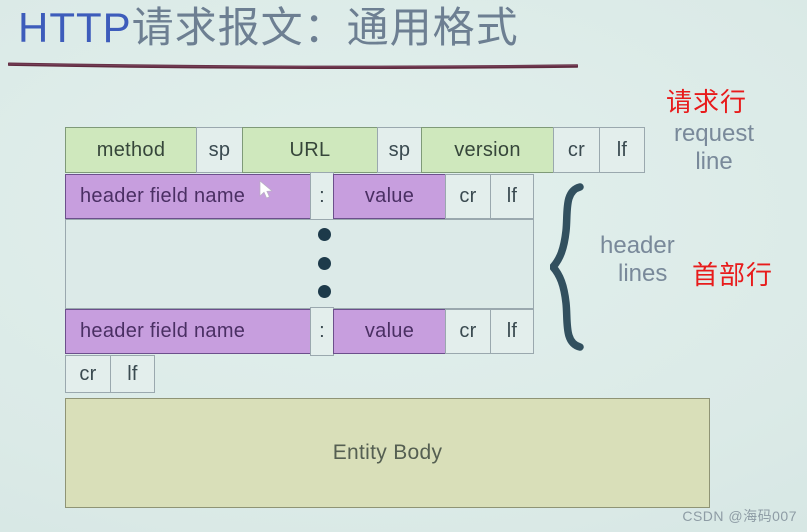 Image resolution: width=807 pixels, height=532 pixels. What do you see at coordinates (299, 264) in the screenshot?
I see `header-lines-gap-box` at bounding box center [299, 264].